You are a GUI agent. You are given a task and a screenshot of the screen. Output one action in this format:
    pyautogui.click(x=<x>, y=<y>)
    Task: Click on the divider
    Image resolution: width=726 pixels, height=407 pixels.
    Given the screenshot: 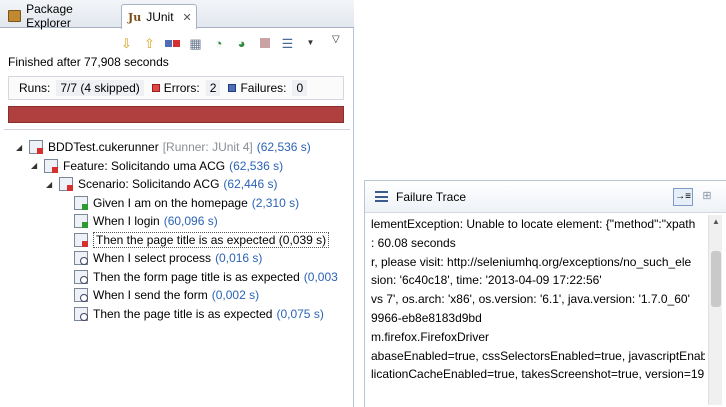 What is the action you would take?
    pyautogui.click(x=177, y=129)
    